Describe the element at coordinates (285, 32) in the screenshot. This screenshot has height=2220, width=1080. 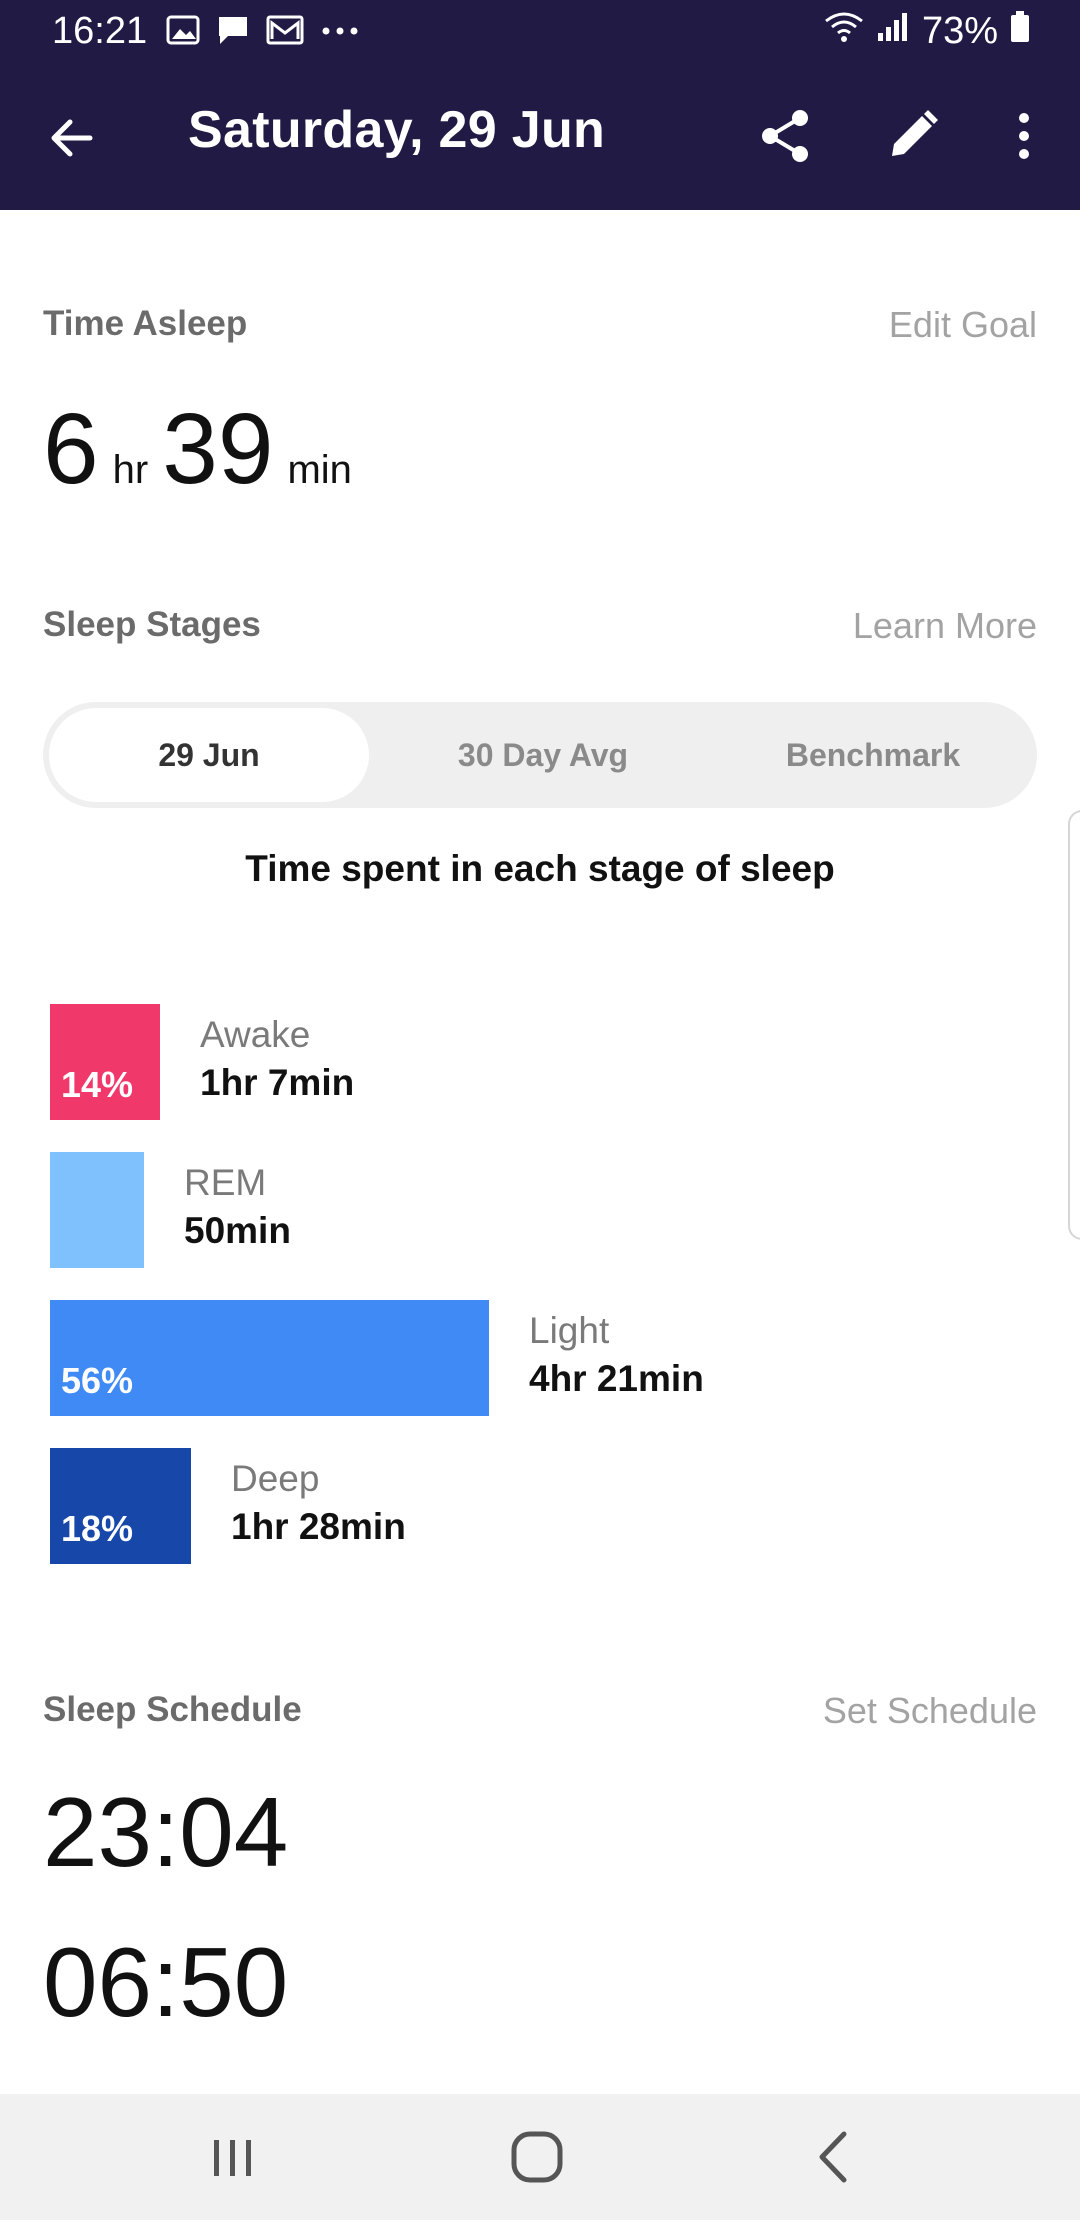
I see `gmail-icon` at that location.